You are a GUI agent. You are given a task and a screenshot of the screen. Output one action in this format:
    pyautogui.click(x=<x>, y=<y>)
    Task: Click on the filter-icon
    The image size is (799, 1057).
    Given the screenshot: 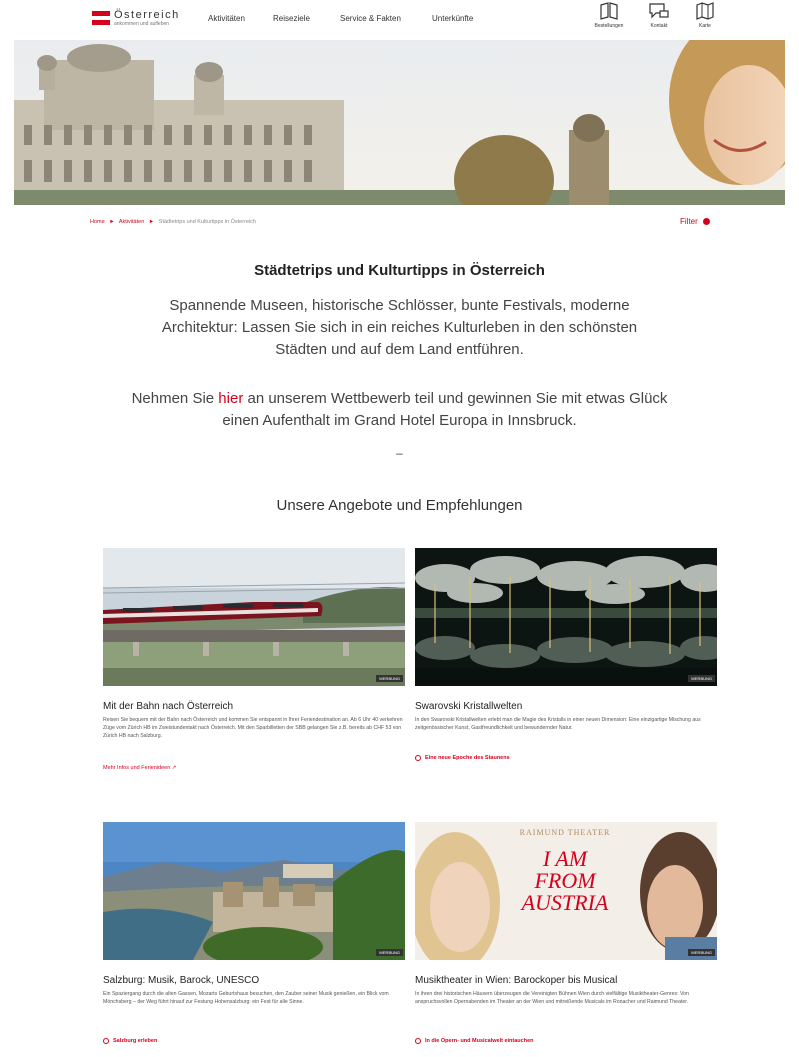 What is the action you would take?
    pyautogui.click(x=706, y=221)
    